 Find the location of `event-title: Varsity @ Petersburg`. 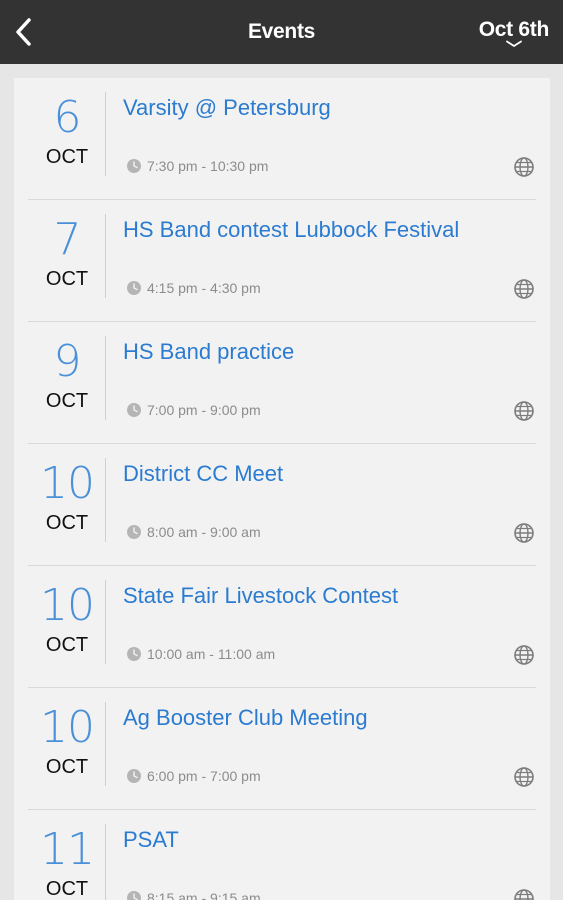

event-title: Varsity @ Petersburg is located at coordinates (227, 108).